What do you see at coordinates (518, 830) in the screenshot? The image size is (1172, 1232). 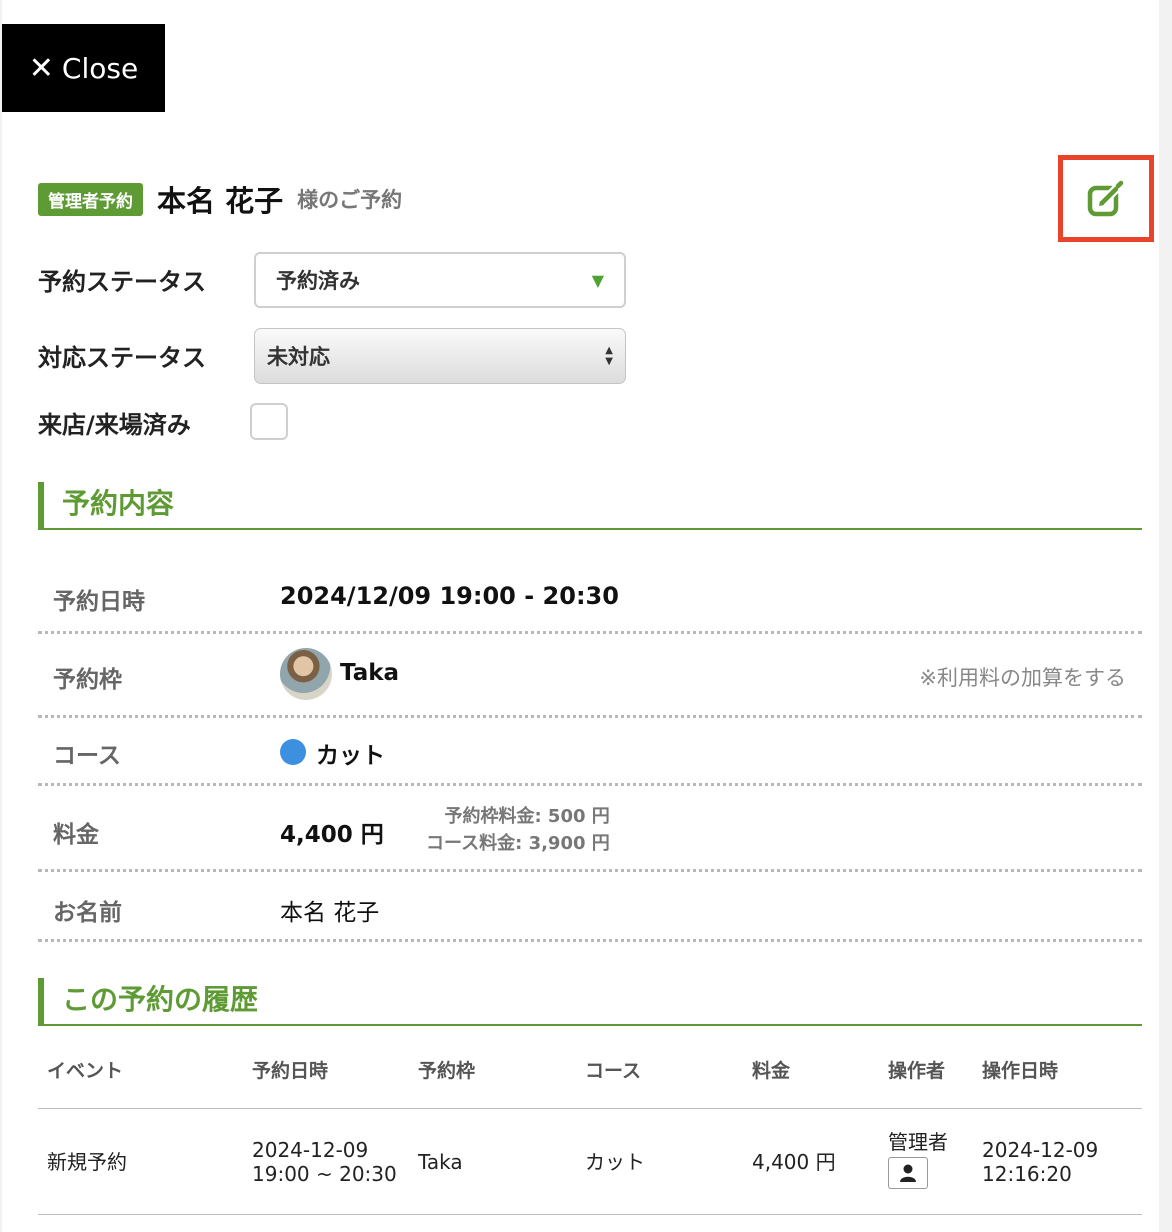 I see `price-breakdown: 予約枠料金: 500 円 コース料金: 3,900 円` at bounding box center [518, 830].